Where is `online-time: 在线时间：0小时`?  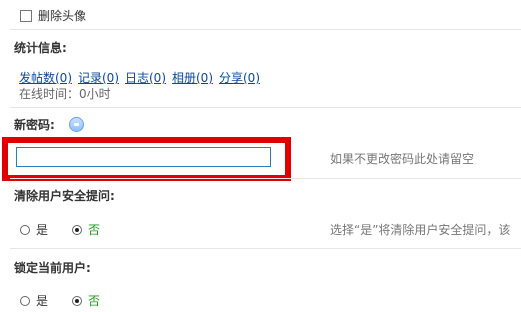
online-time: 在线时间：0小时 is located at coordinates (65, 94).